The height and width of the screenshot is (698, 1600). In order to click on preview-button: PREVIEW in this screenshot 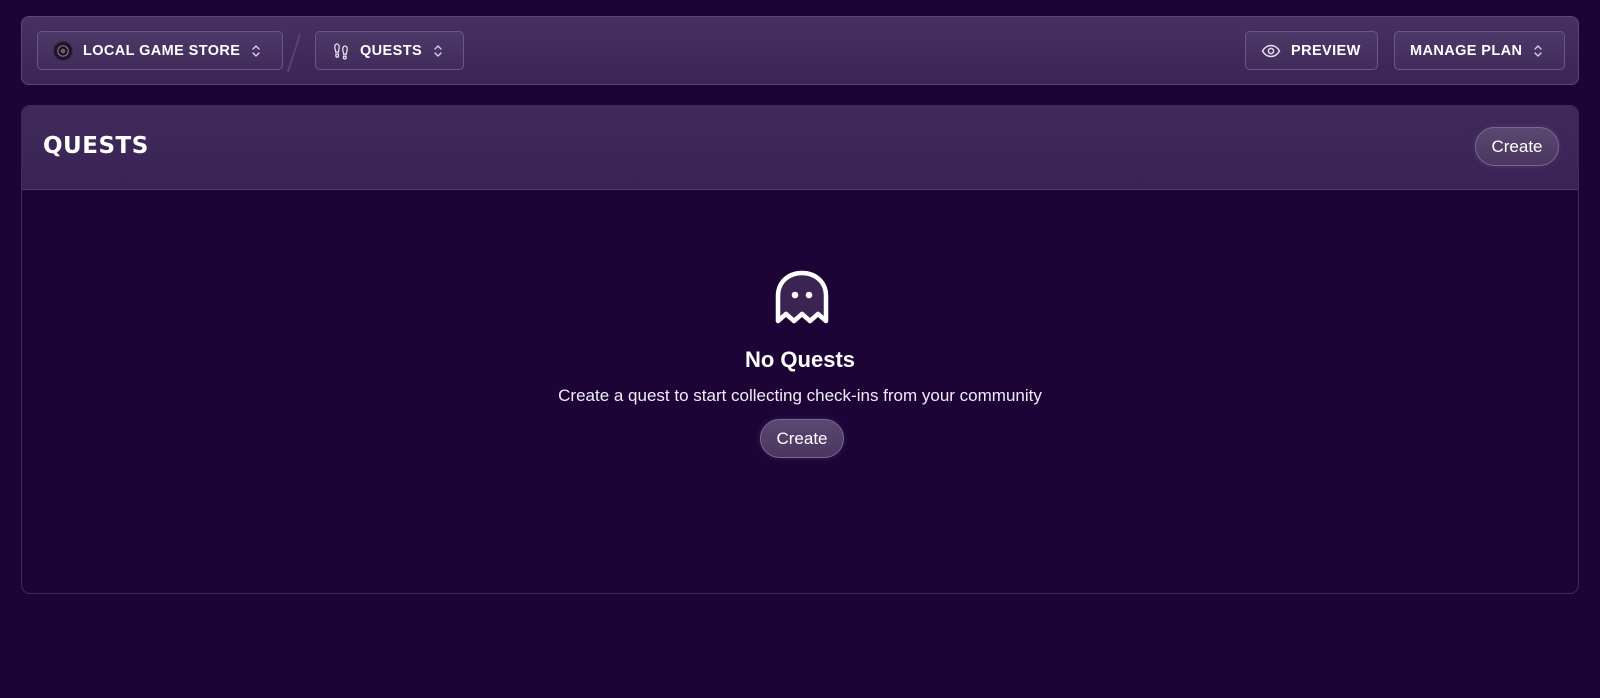, I will do `click(1311, 50)`.